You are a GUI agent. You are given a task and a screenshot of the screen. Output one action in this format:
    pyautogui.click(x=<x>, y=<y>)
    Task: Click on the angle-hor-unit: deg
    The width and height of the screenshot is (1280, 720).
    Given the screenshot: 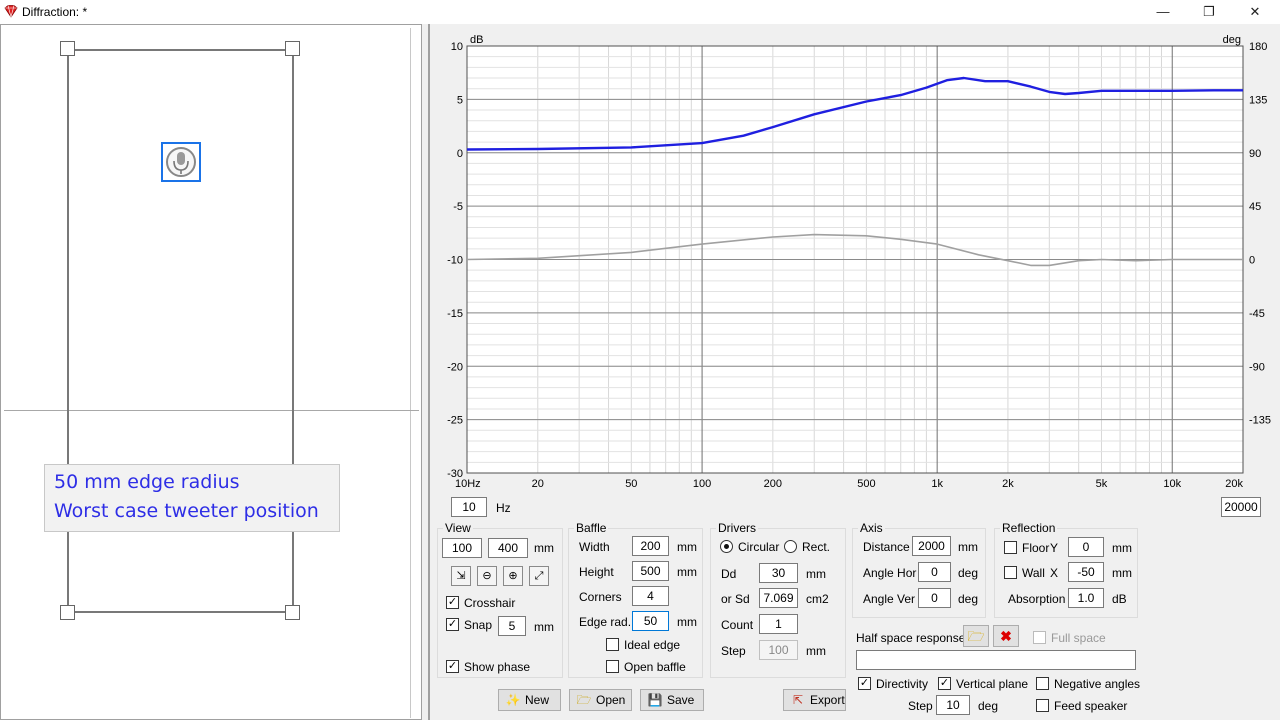 What is the action you would take?
    pyautogui.click(x=968, y=573)
    